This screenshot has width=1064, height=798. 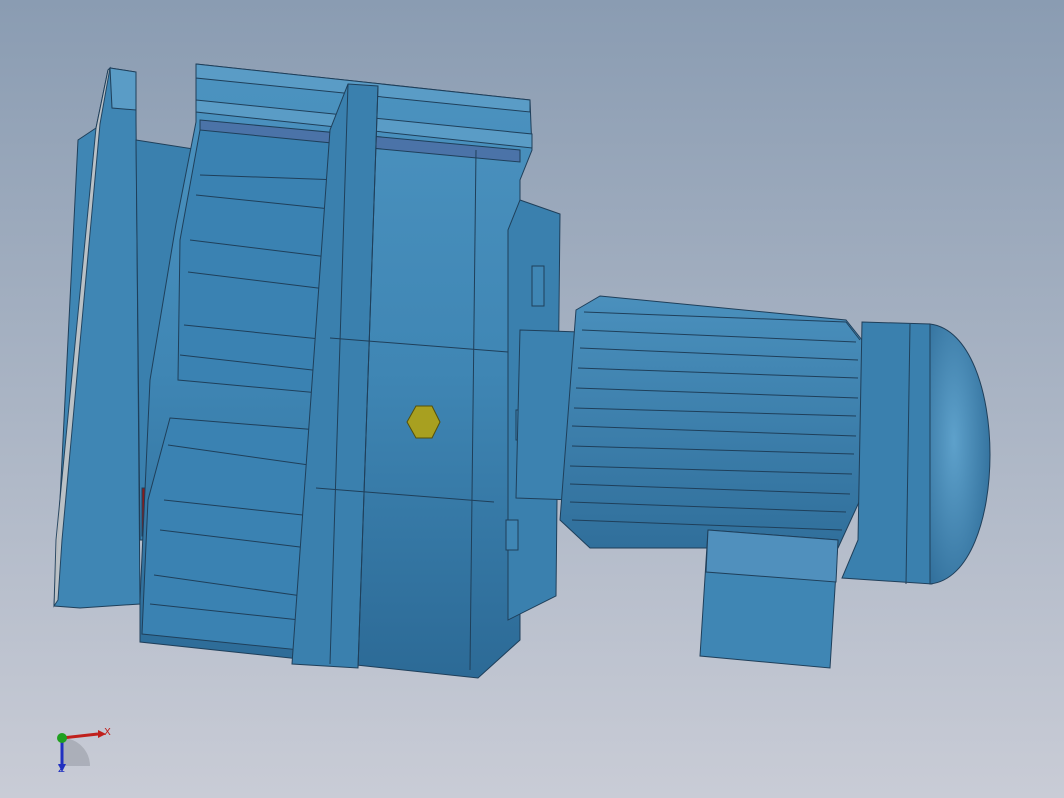 I want to click on motor-body, so click(x=711, y=422).